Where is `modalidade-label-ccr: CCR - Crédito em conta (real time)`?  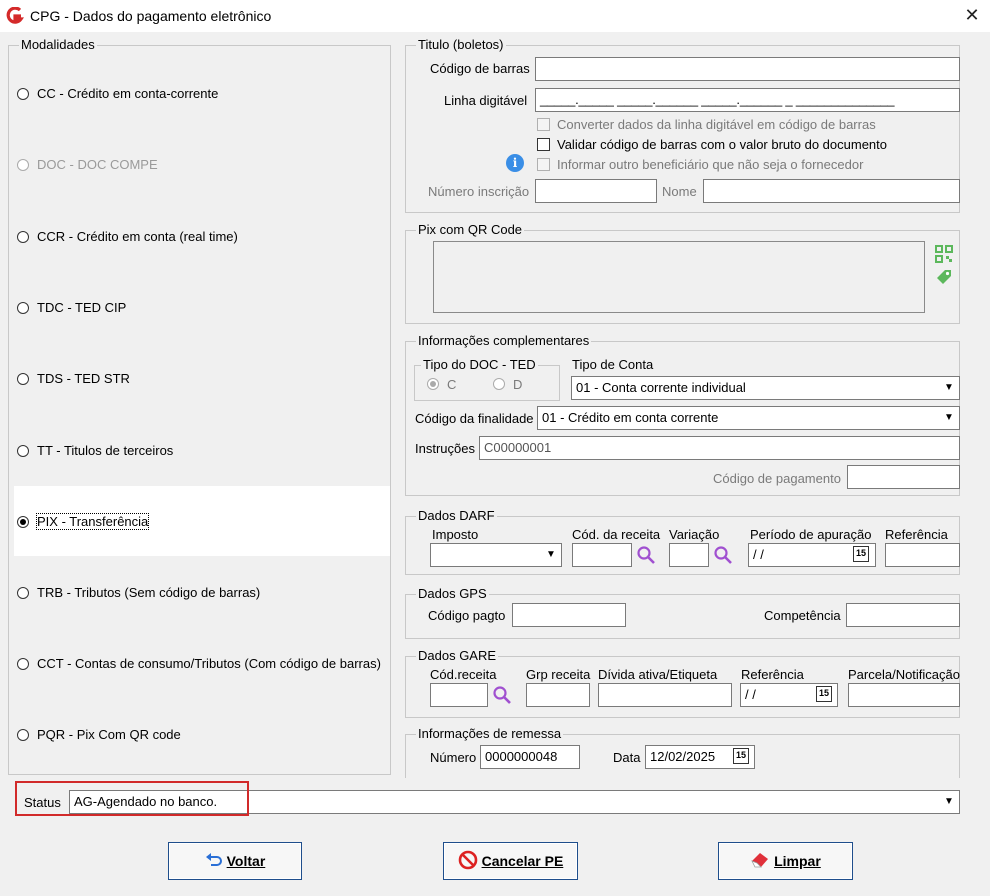 modalidade-label-ccr: CCR - Crédito em conta (real time) is located at coordinates (137, 236).